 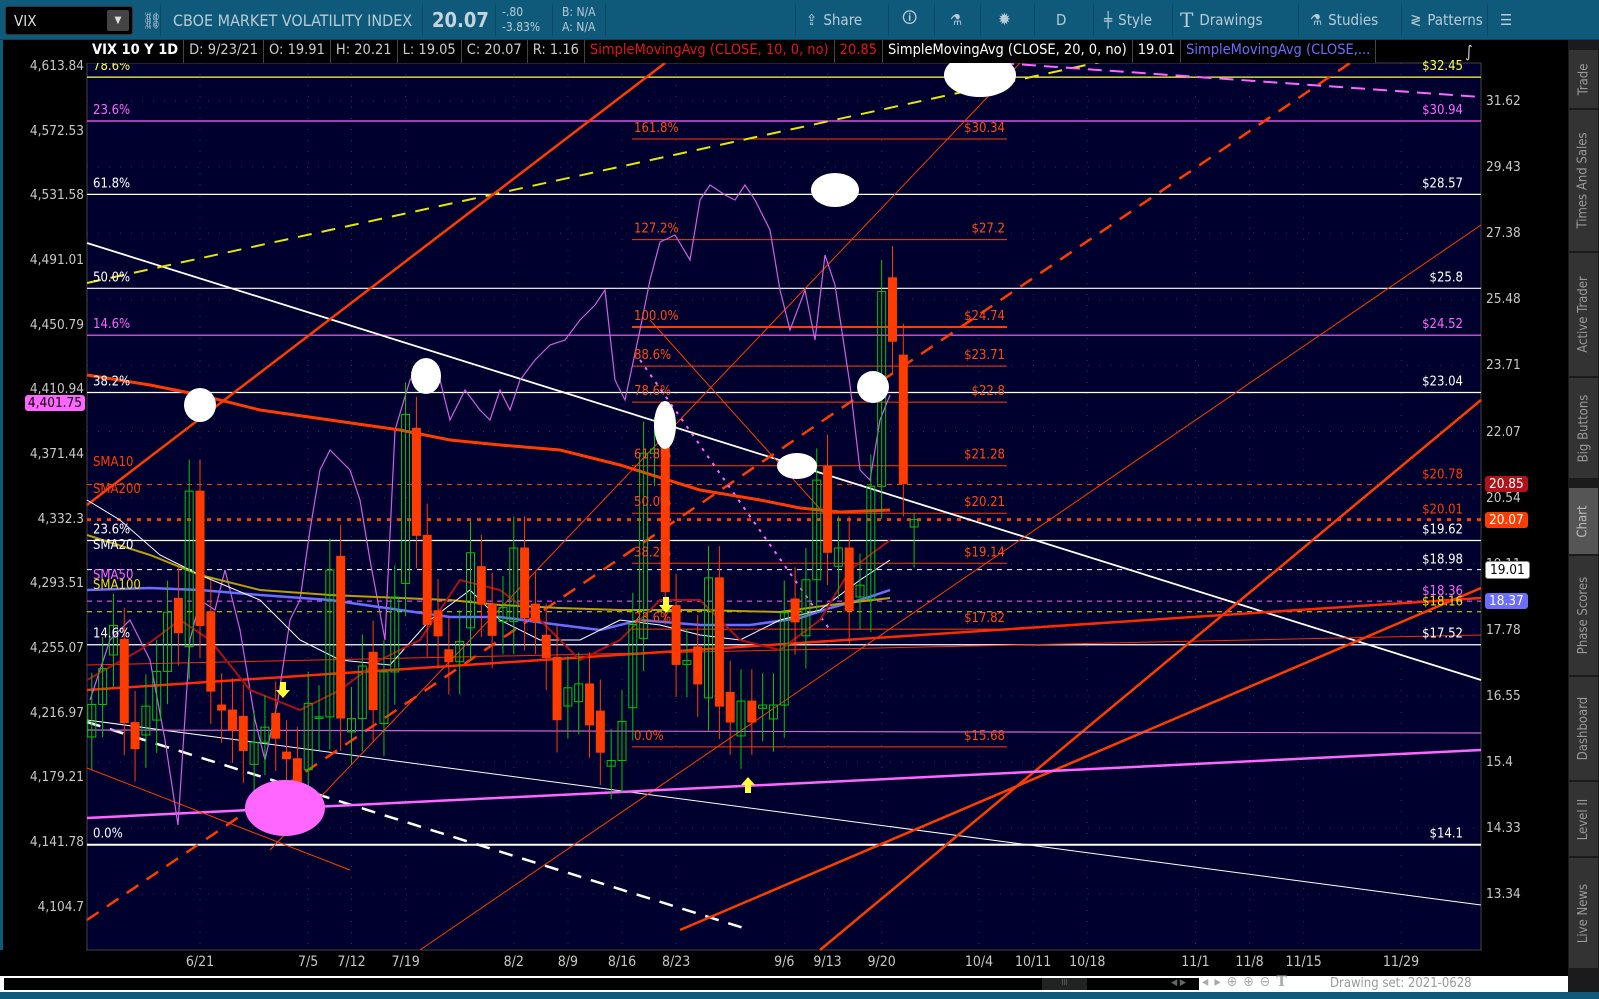 What do you see at coordinates (1583, 315) in the screenshot?
I see `sidebar-tab-active-trader: Active Trader` at bounding box center [1583, 315].